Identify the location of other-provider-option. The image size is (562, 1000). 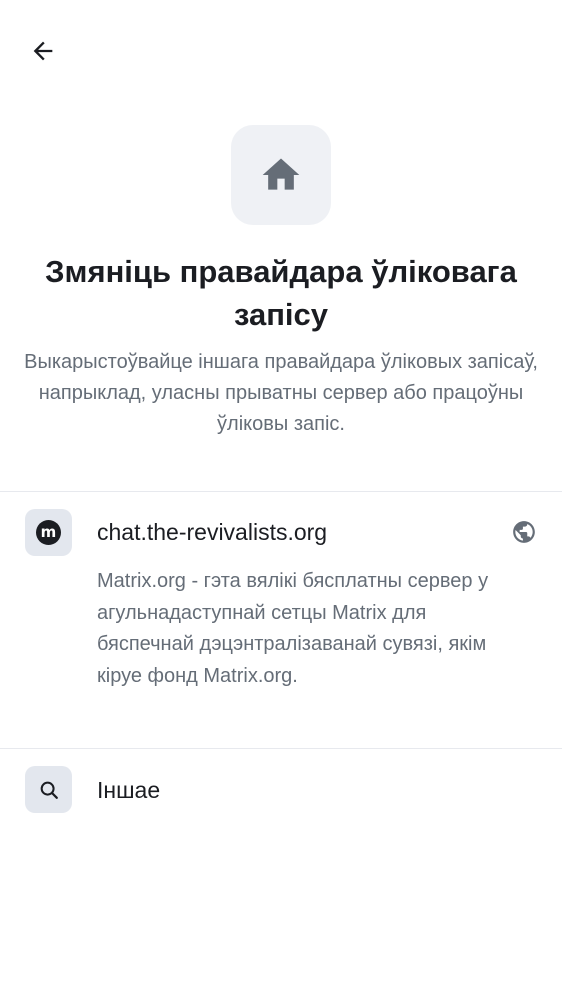
(281, 789).